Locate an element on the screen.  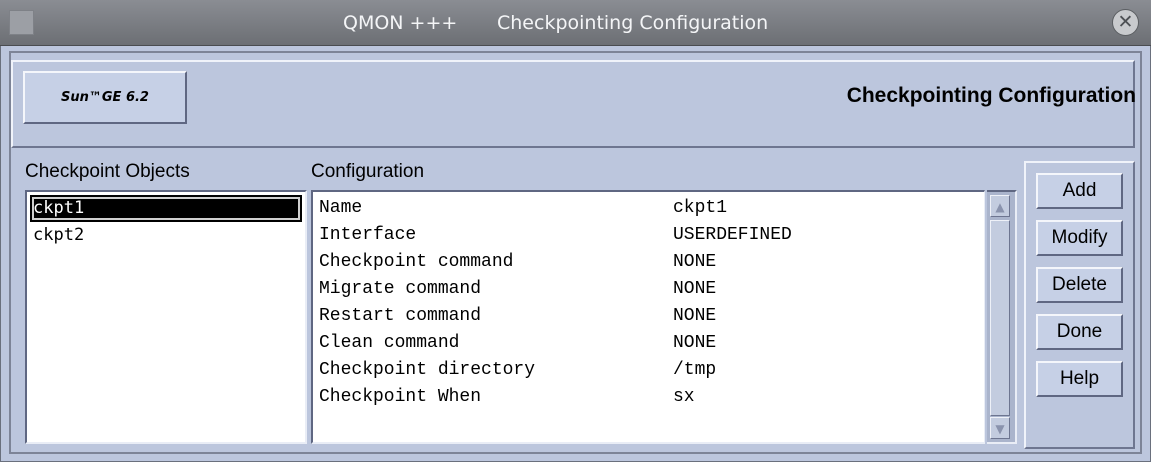
config-key: Migrate command is located at coordinates (400, 289).